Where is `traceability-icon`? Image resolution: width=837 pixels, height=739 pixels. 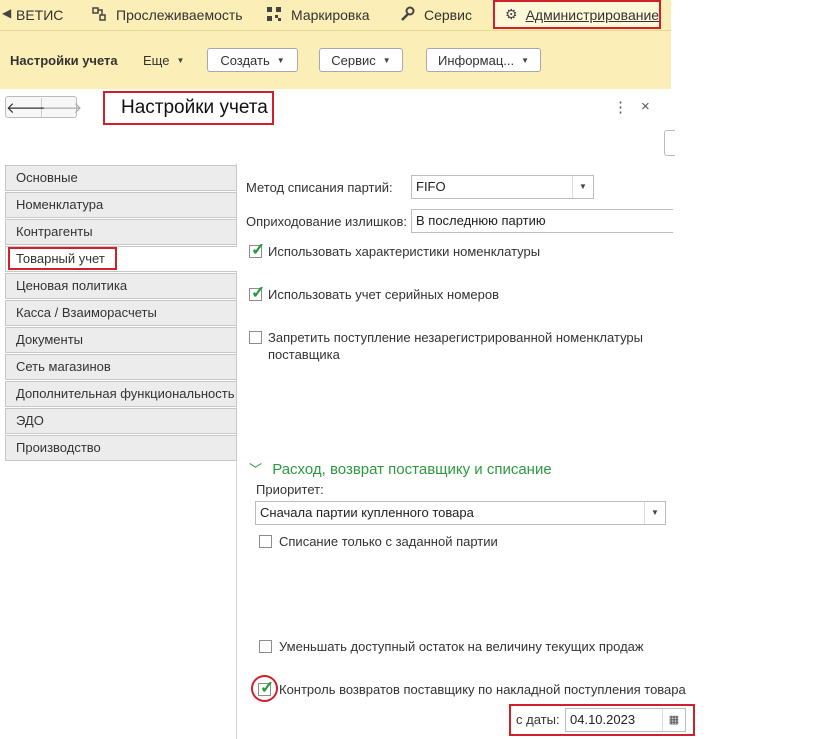
traceability-icon is located at coordinates (99, 15).